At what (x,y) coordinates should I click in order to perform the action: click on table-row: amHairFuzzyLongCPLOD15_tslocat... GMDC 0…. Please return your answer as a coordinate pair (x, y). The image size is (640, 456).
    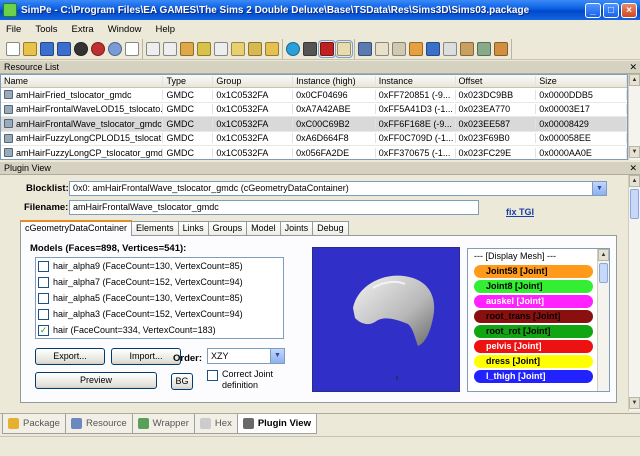
    Looking at the image, I should click on (314, 139).